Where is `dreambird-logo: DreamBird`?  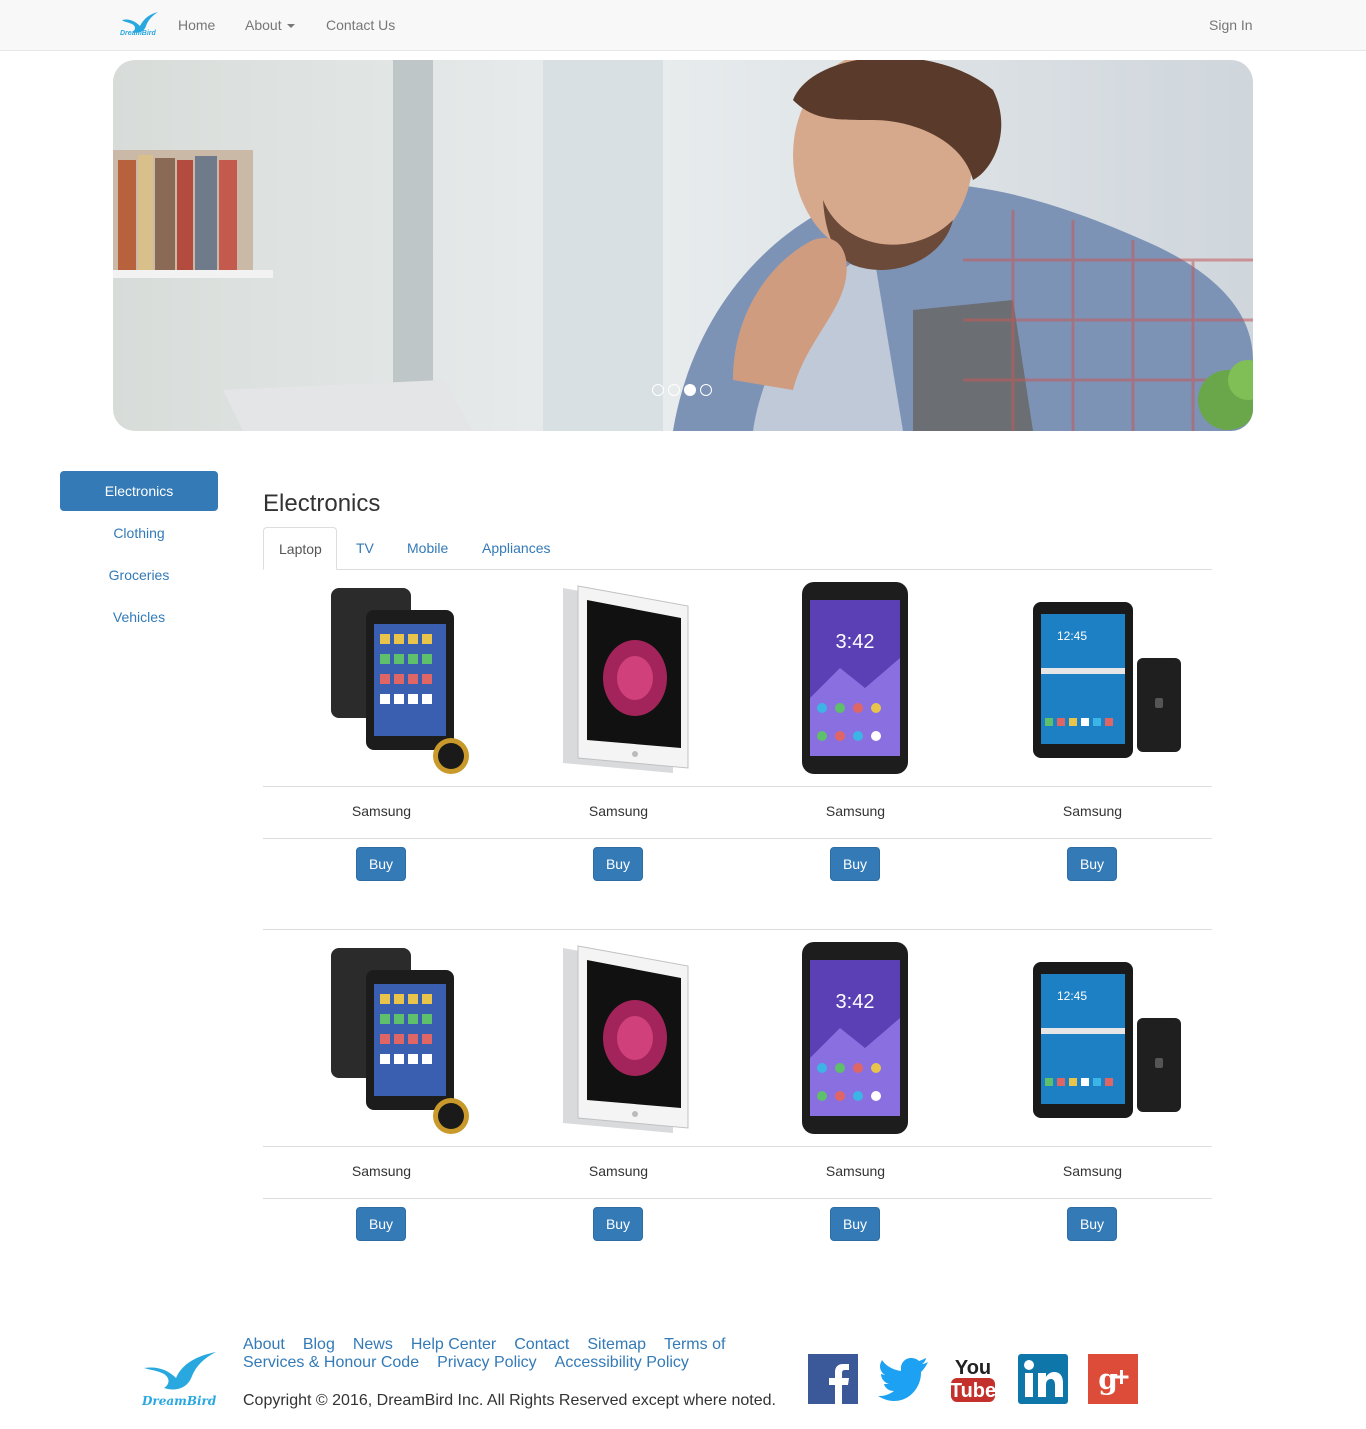 dreambird-logo: DreamBird is located at coordinates (139, 25).